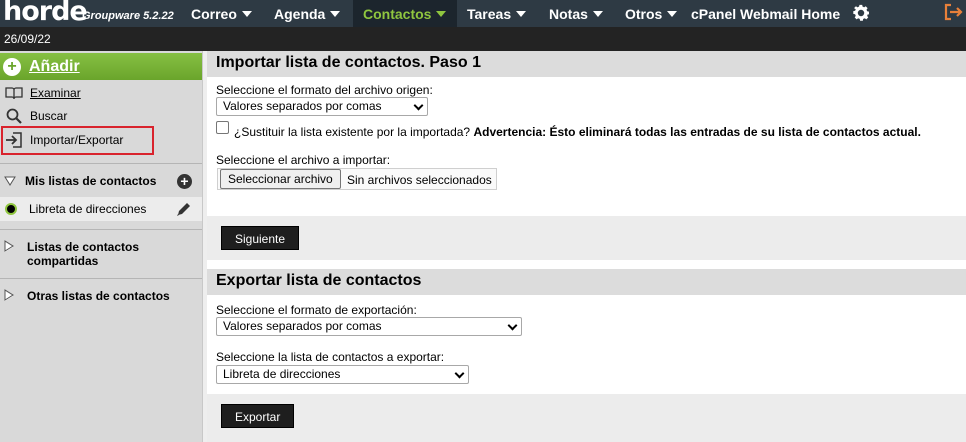 The image size is (966, 442). I want to click on nav-notas: Notas, so click(576, 13).